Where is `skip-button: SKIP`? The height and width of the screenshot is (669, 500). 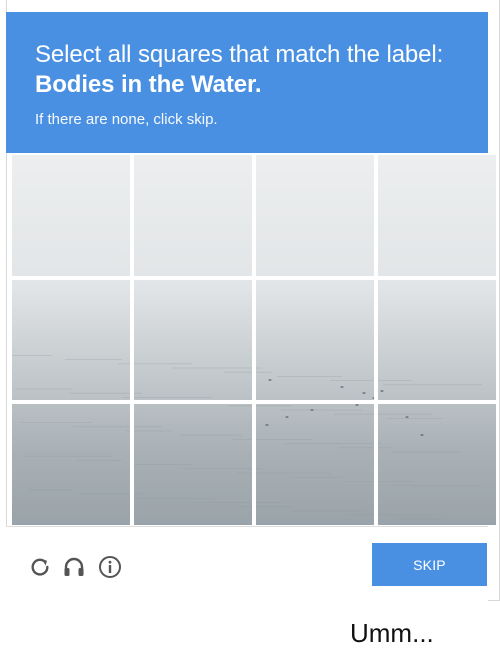
skip-button: SKIP is located at coordinates (429, 564).